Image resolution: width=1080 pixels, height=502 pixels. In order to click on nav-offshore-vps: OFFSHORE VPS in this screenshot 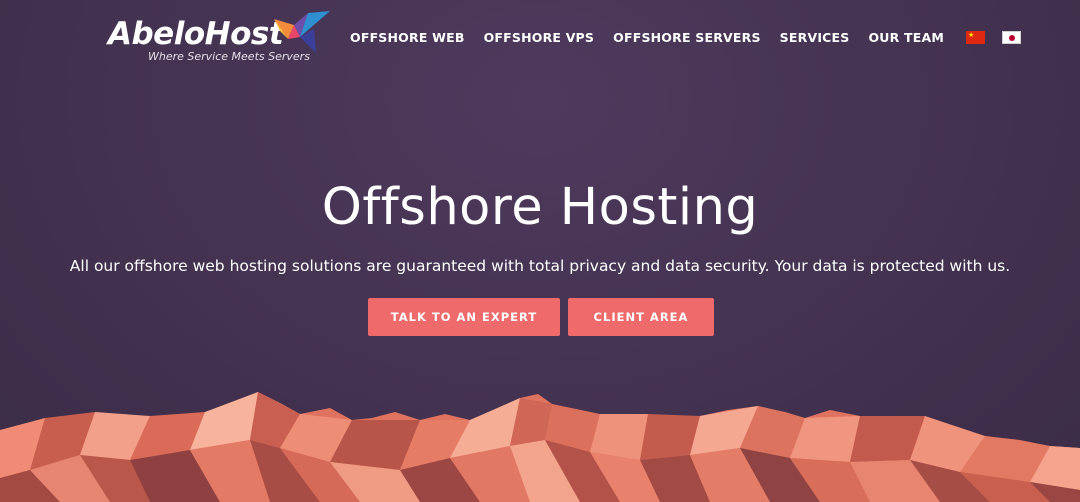, I will do `click(539, 37)`.